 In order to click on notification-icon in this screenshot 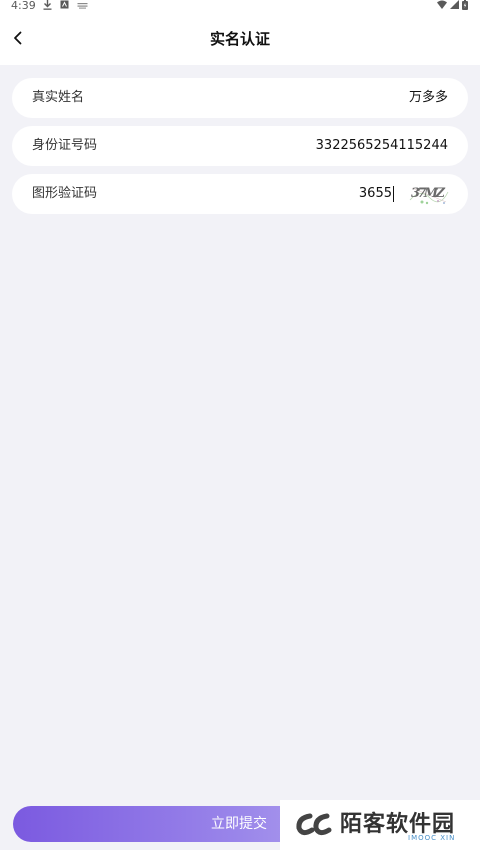, I will do `click(82, 6)`.